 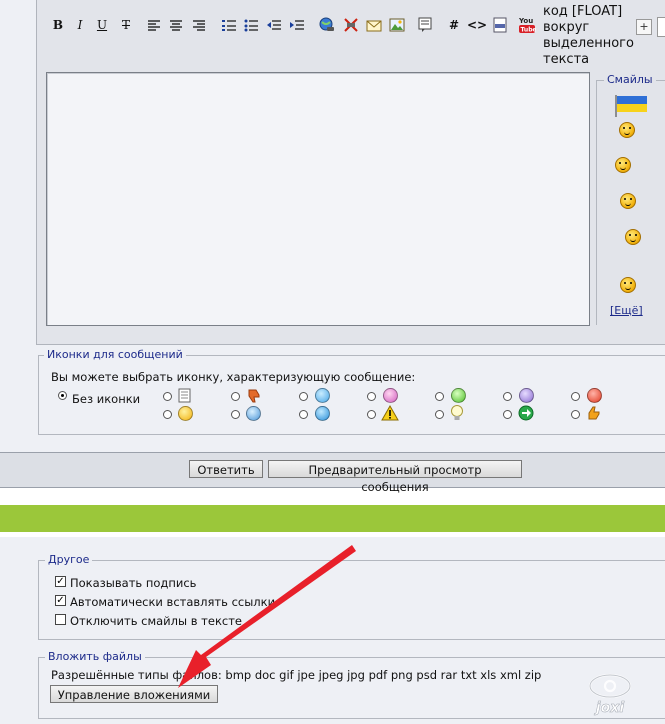 What do you see at coordinates (267, 616) in the screenshot?
I see `red-arrow-annotation` at bounding box center [267, 616].